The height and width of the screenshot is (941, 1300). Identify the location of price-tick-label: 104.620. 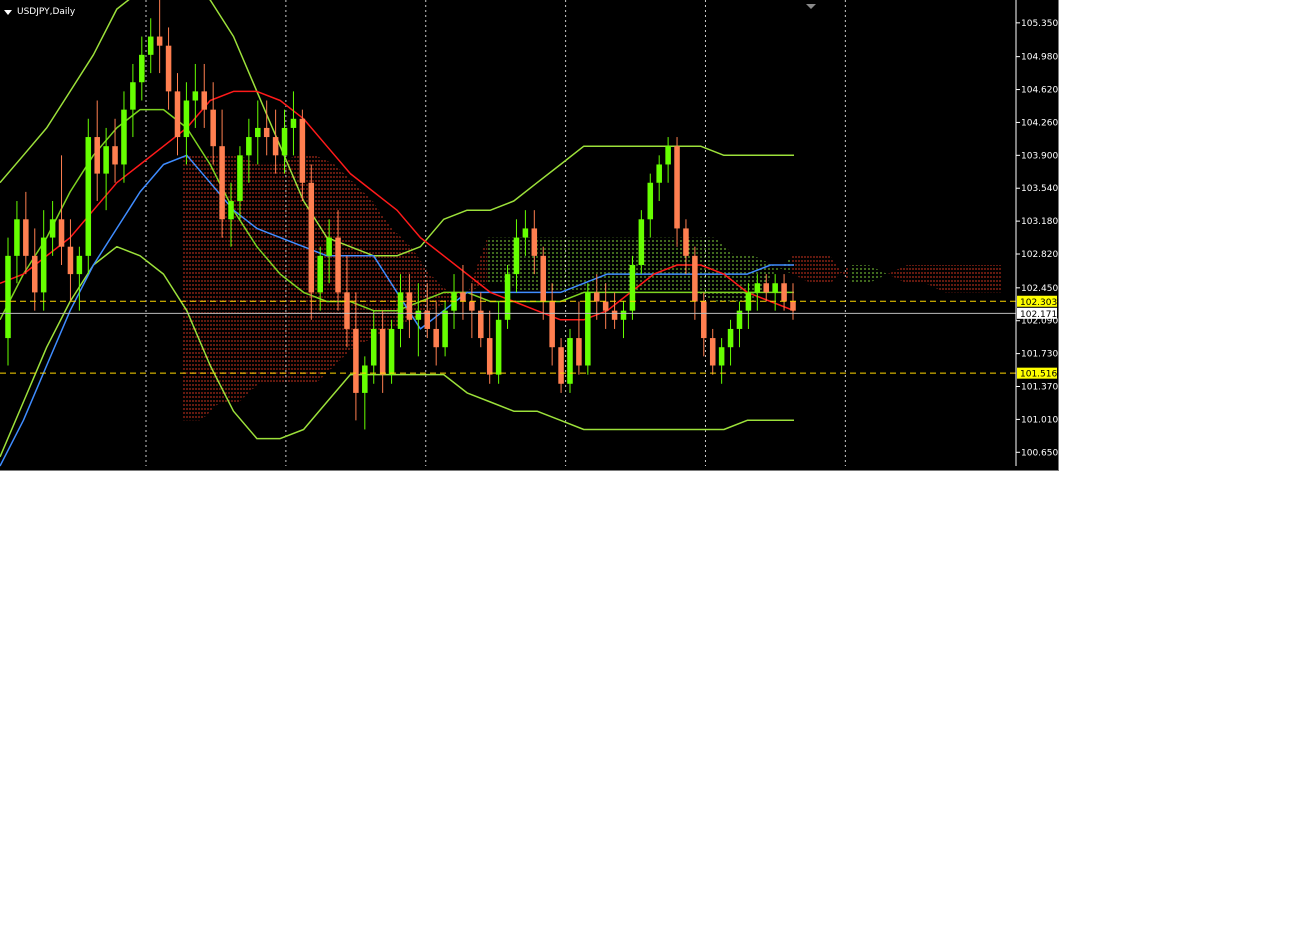
(1039, 91).